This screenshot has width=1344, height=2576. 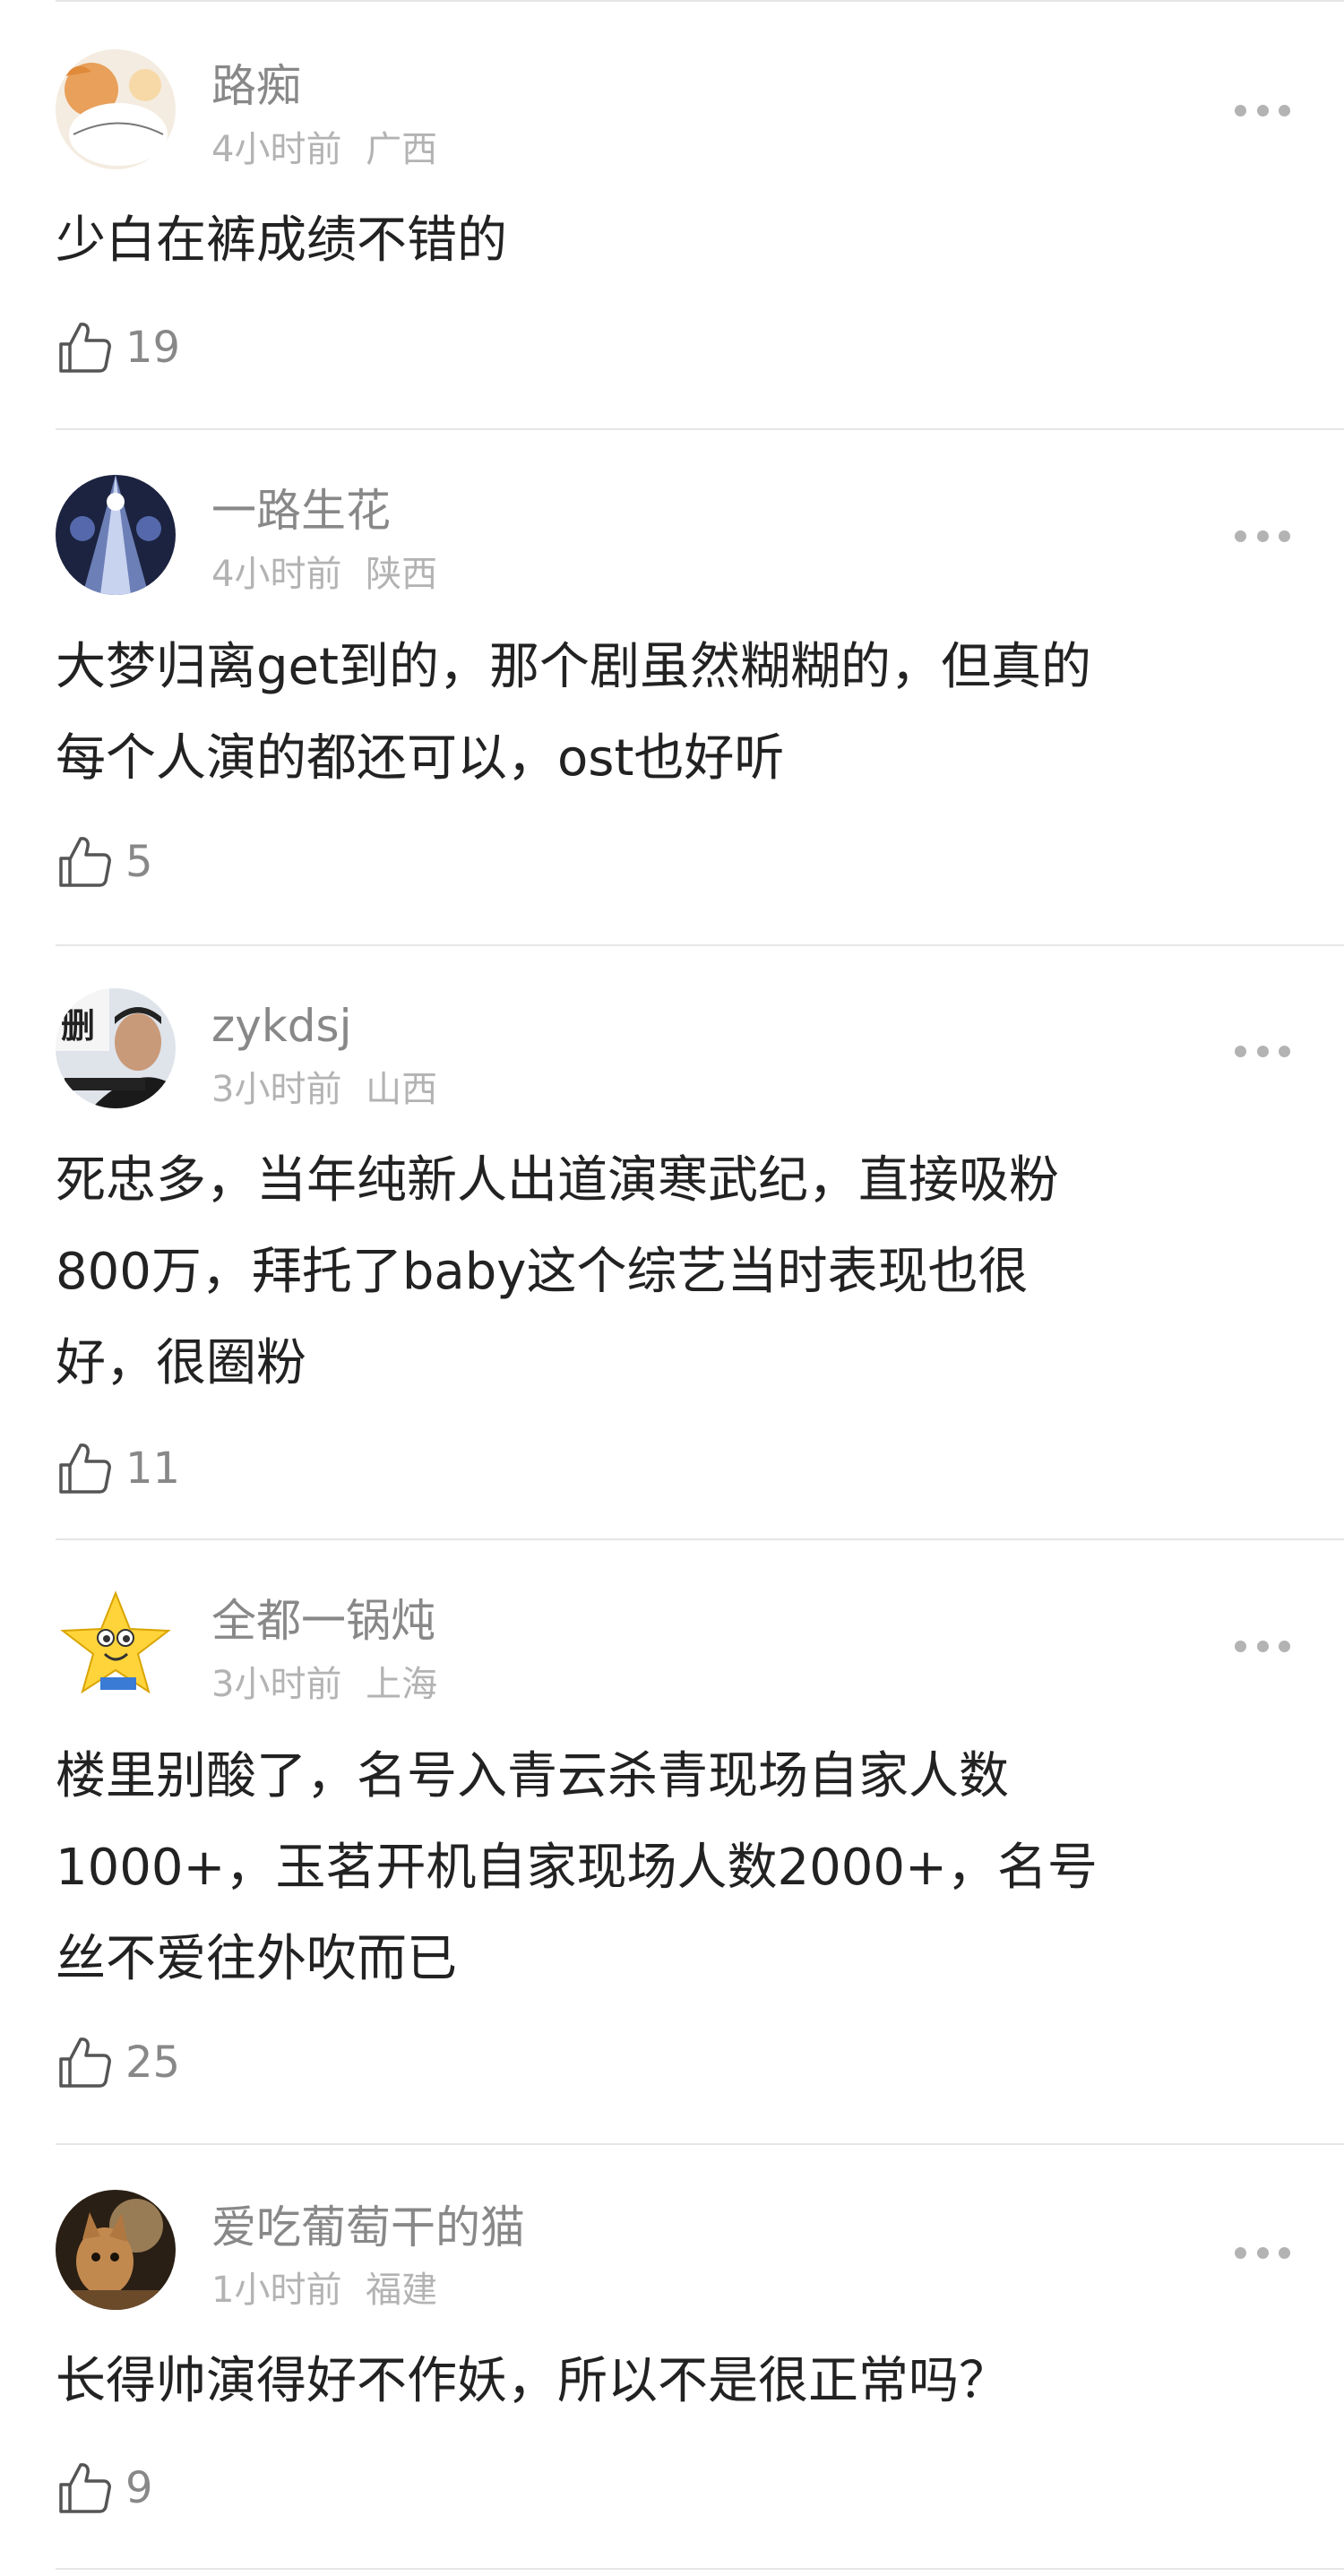 I want to click on comment-text: 大梦归离get到的，那个剧虽然糊糊的，但真的 每个人演的都还可以，ost也好听, so click(x=674, y=714).